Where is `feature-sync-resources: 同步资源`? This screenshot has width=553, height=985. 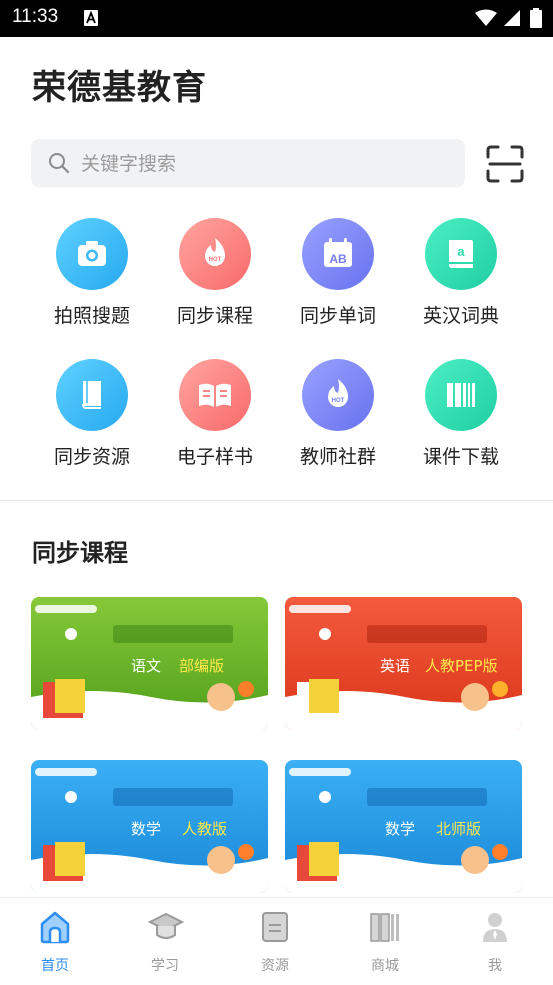 feature-sync-resources: 同步资源 is located at coordinates (92, 416).